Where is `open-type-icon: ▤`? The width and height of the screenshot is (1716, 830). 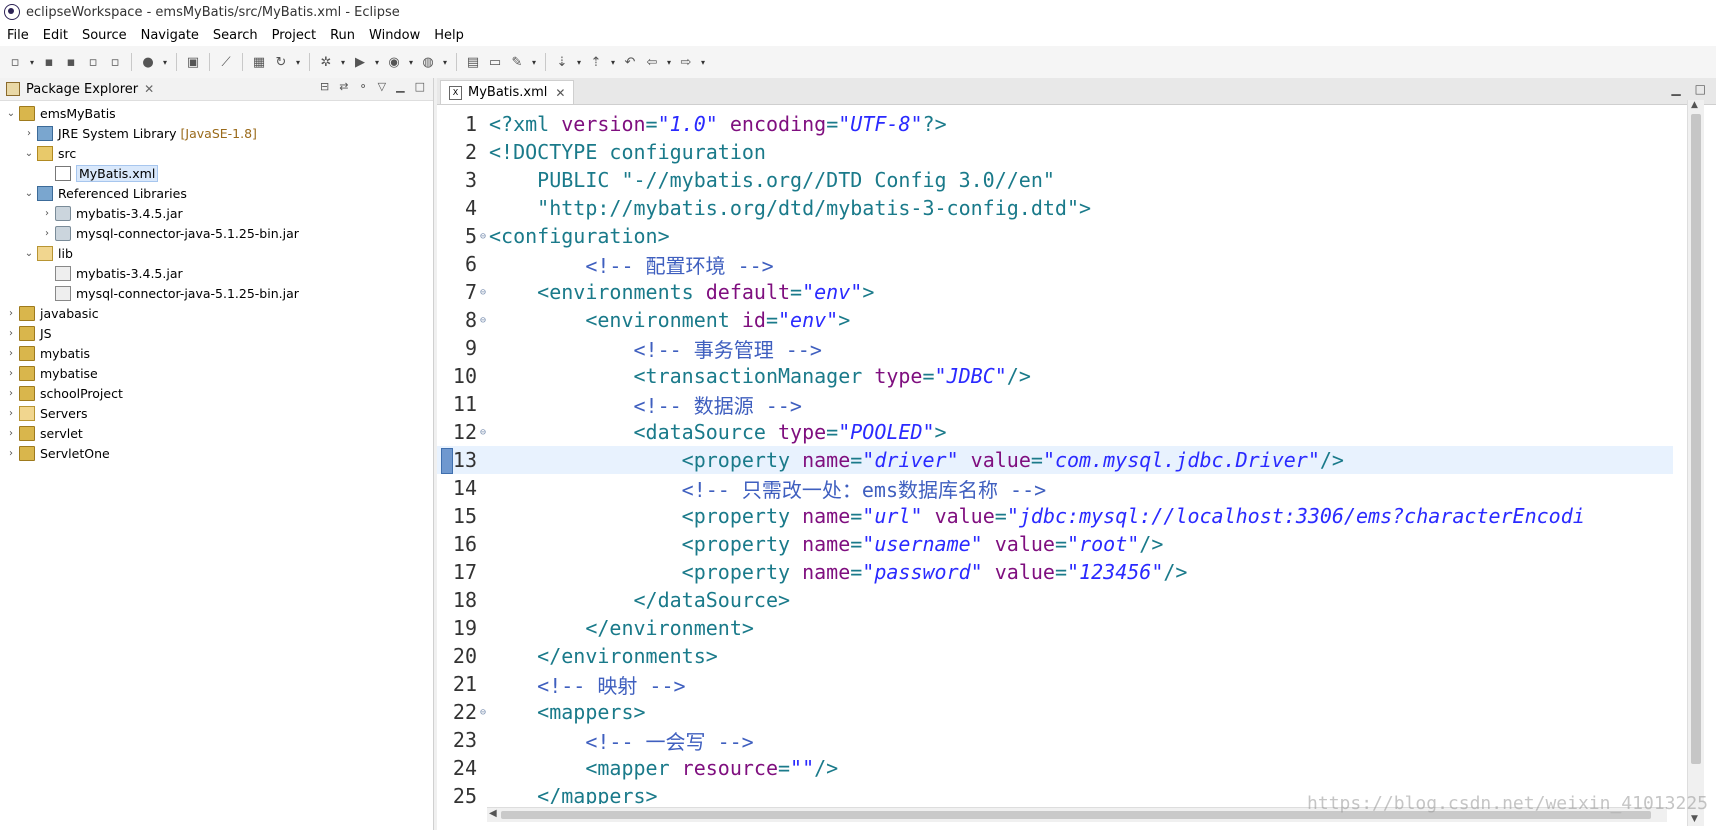
open-type-icon: ▤ is located at coordinates (473, 62).